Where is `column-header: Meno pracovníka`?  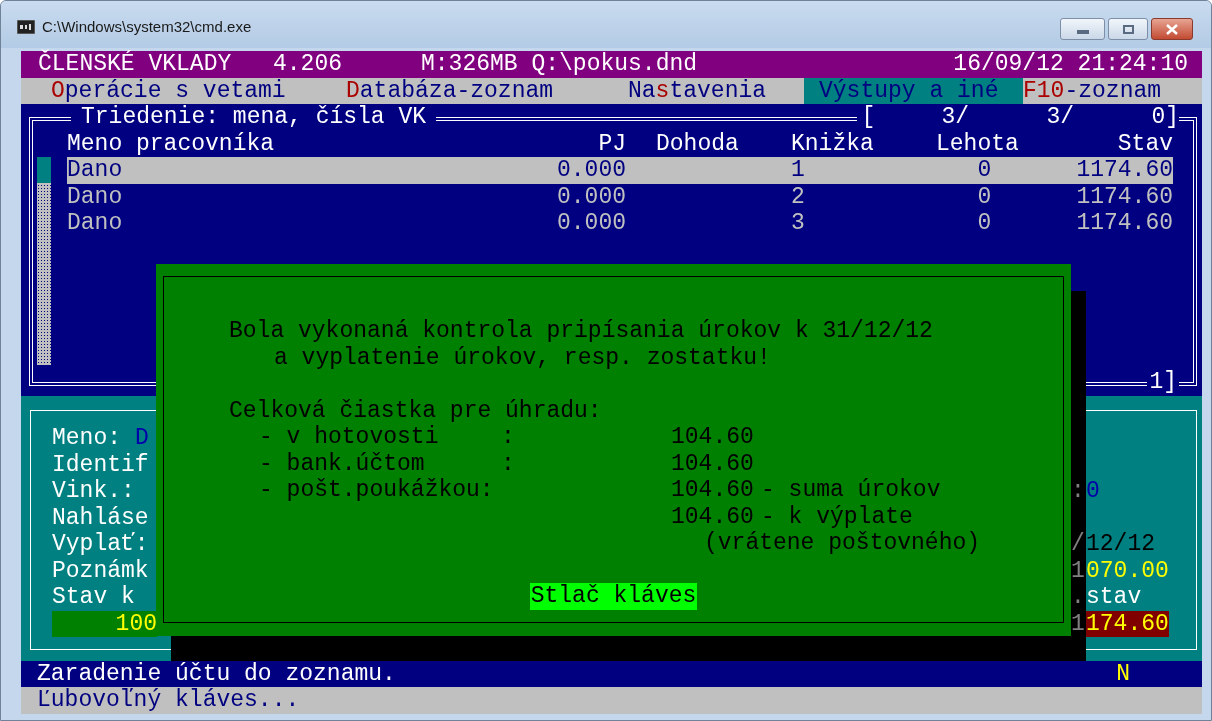
column-header: Meno pracovníka is located at coordinates (171, 143).